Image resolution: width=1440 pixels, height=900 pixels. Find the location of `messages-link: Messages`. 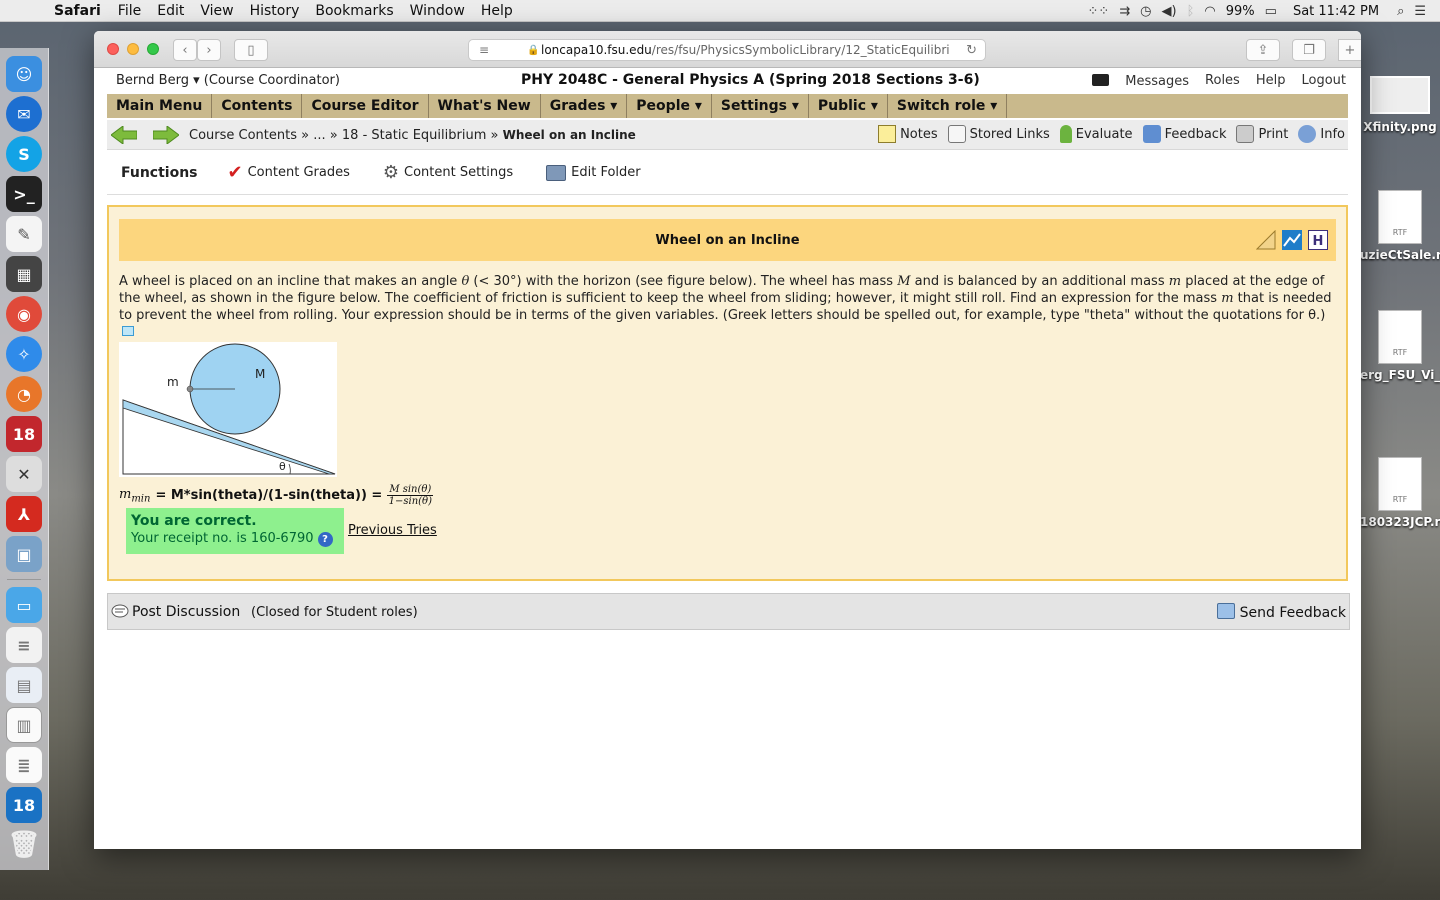

messages-link: Messages is located at coordinates (1157, 81).